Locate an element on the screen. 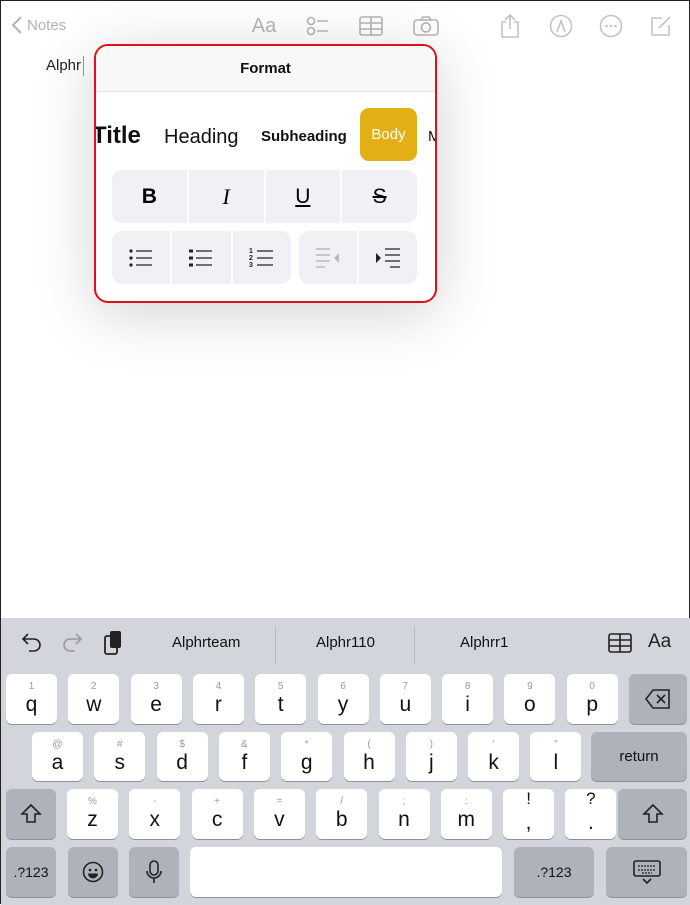 The image size is (690, 905). key-label: a is located at coordinates (57, 762).